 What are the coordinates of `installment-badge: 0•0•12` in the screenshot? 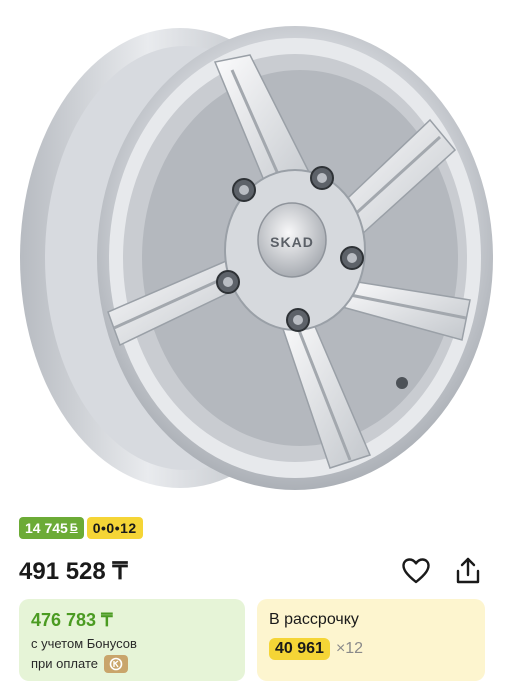 It's located at (114, 528).